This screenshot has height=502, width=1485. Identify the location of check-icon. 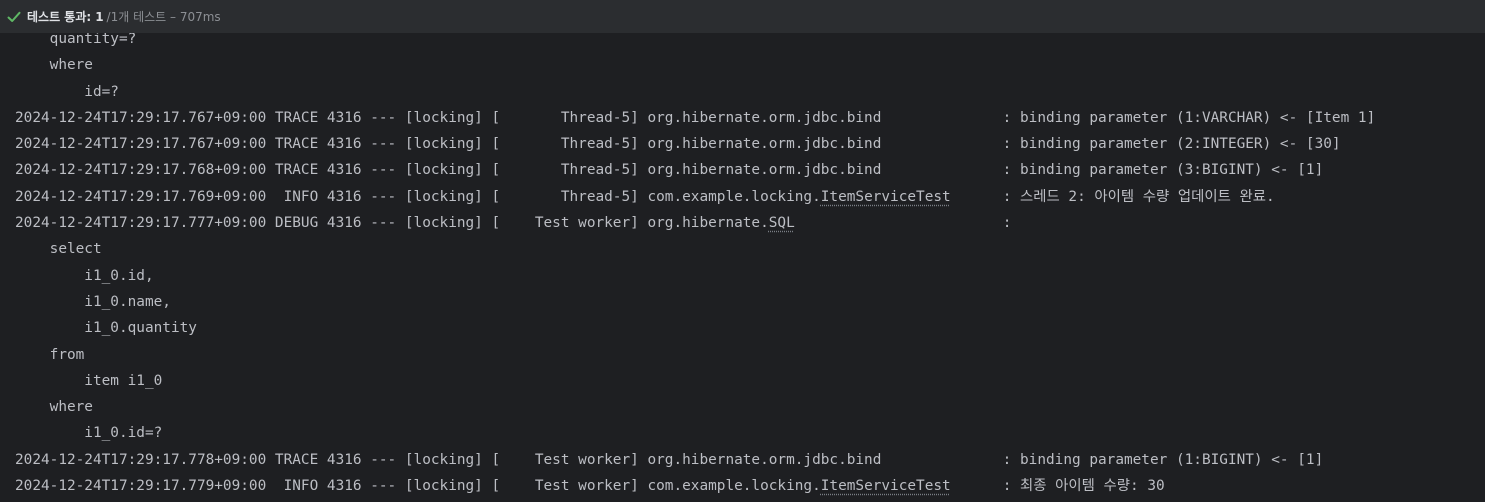
(14, 17).